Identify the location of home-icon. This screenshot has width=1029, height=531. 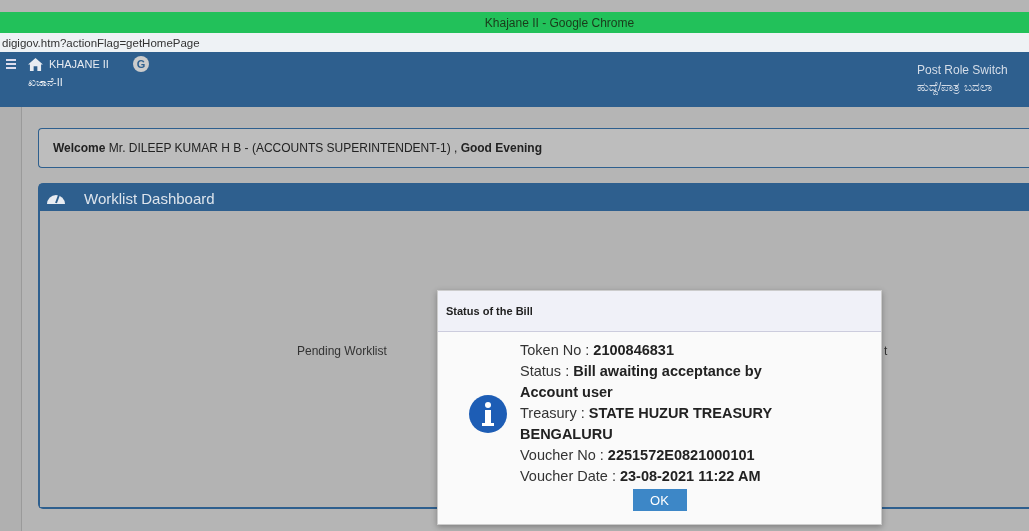
(35, 64).